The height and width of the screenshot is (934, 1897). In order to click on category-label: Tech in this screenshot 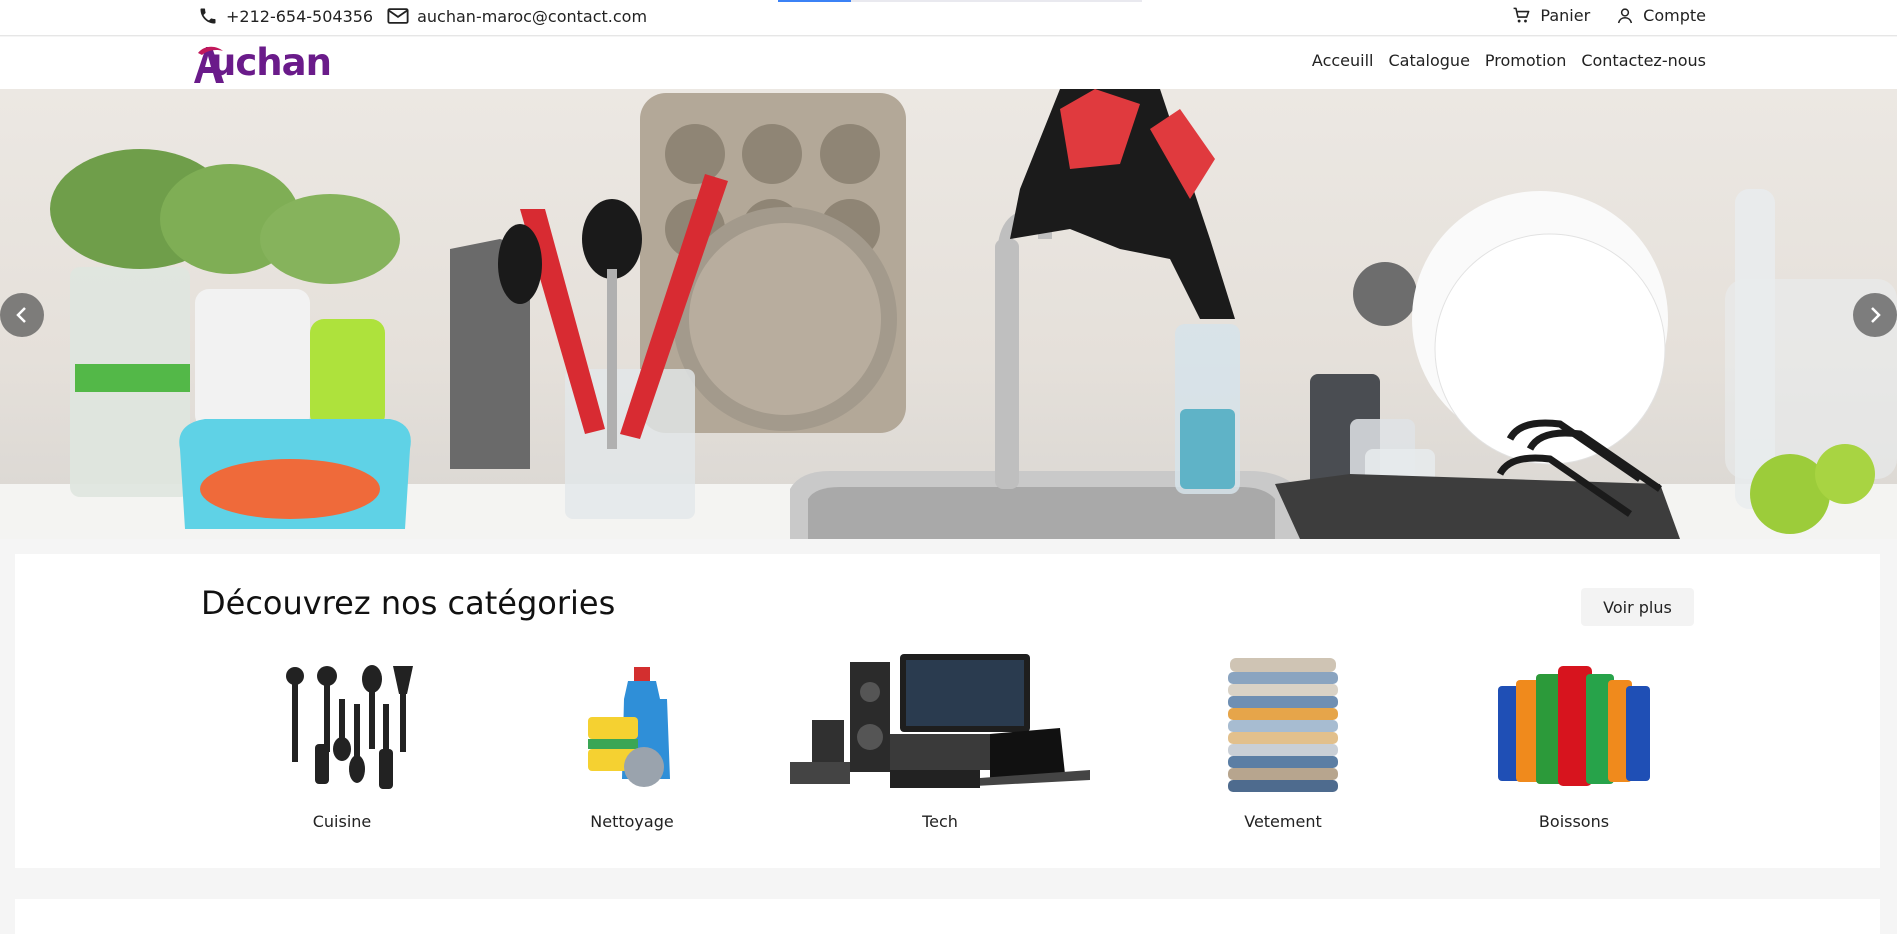, I will do `click(940, 821)`.